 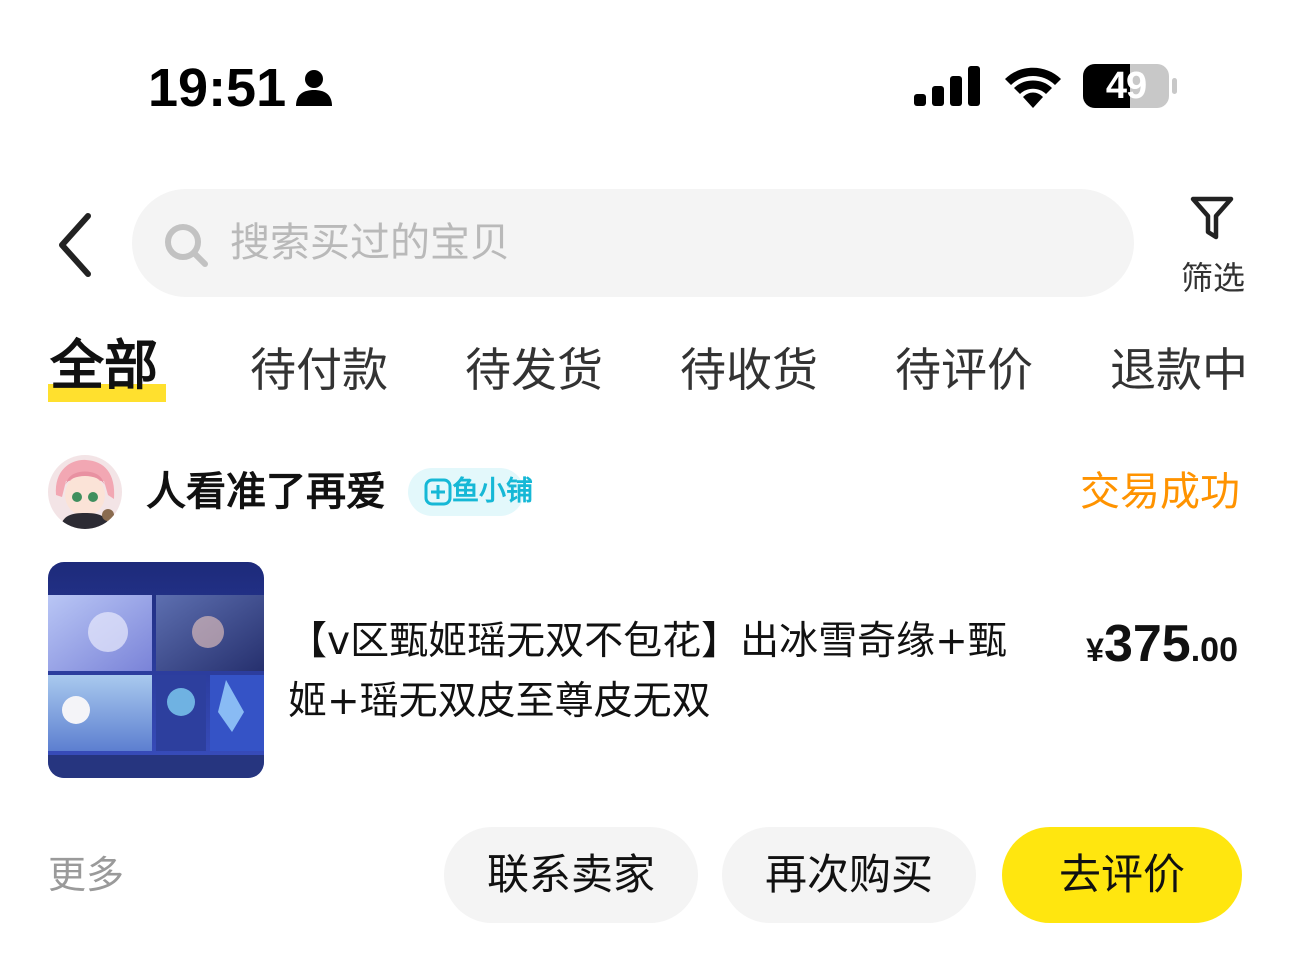 What do you see at coordinates (1214, 650) in the screenshot?
I see `price-decimal: .00` at bounding box center [1214, 650].